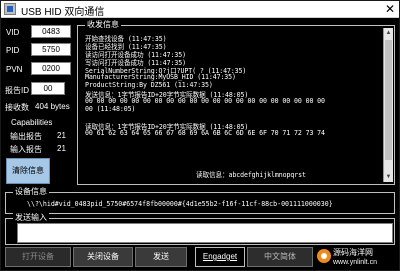 Image resolution: width=400 pixels, height=271 pixels. Describe the element at coordinates (10, 9) in the screenshot. I see `app-icon` at that location.